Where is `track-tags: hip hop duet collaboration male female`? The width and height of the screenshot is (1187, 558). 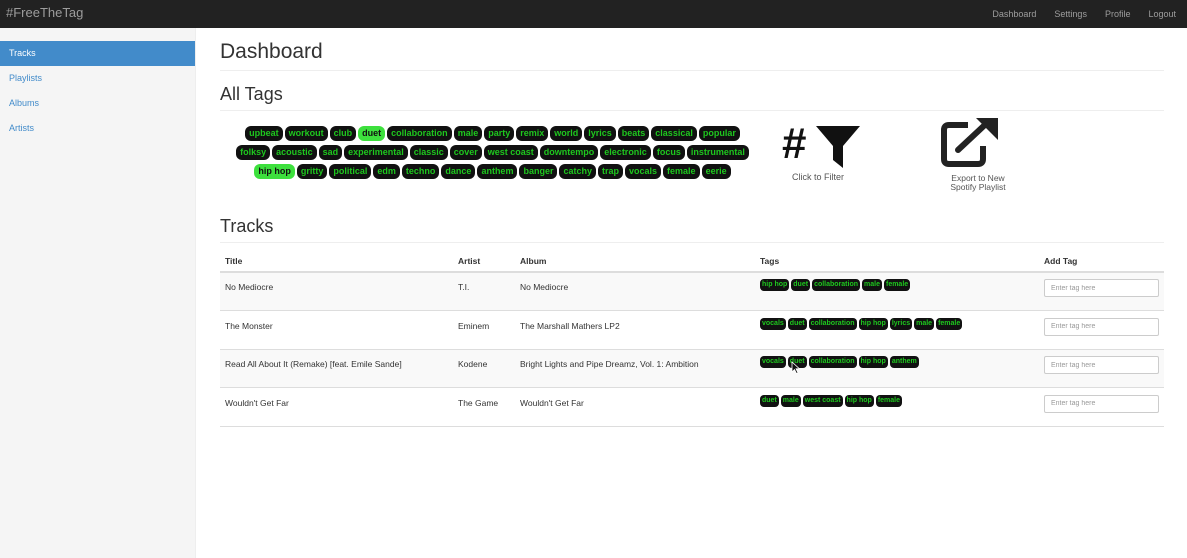 track-tags: hip hop duet collaboration male female is located at coordinates (835, 285).